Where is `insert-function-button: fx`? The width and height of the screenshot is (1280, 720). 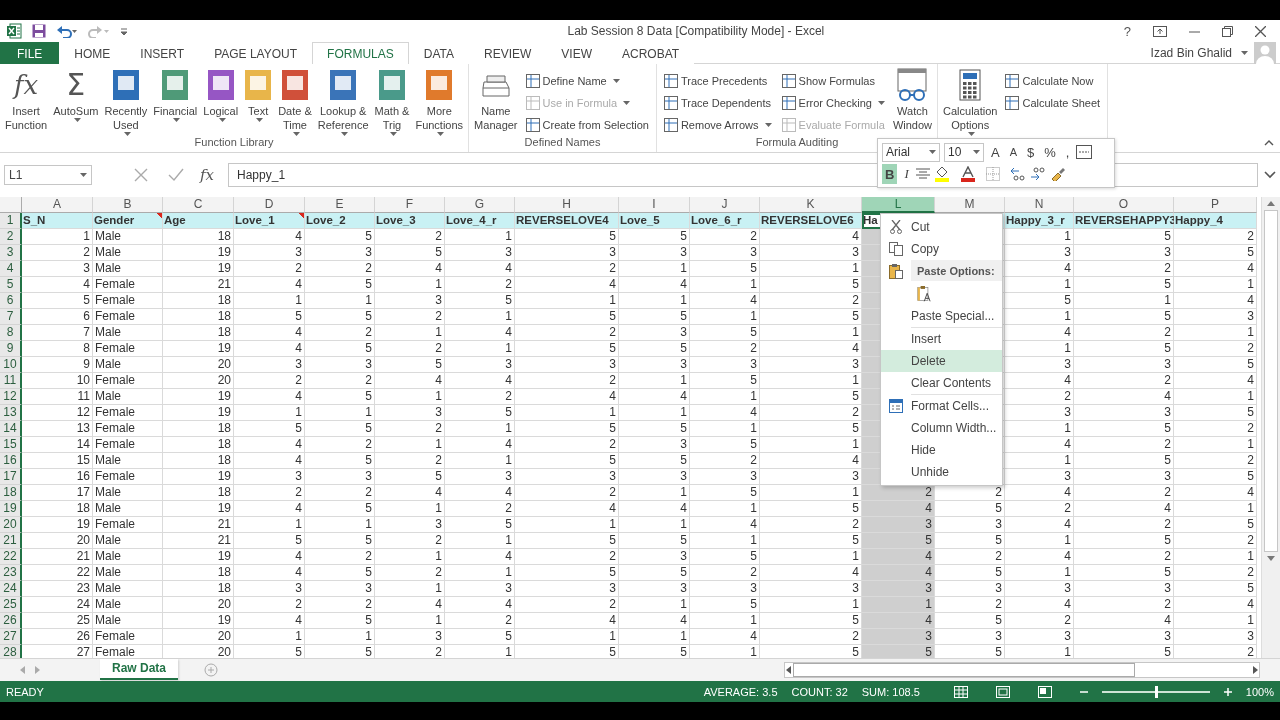 insert-function-button: fx is located at coordinates (207, 175).